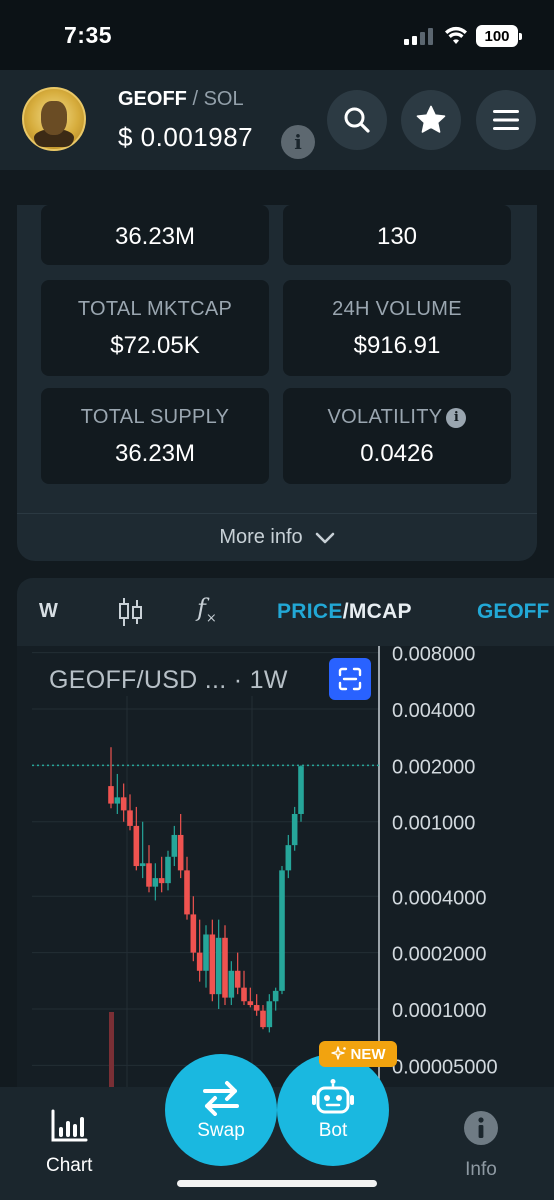 The height and width of the screenshot is (1200, 554). I want to click on stat-label: TOTAL SUPPLY, so click(155, 417).